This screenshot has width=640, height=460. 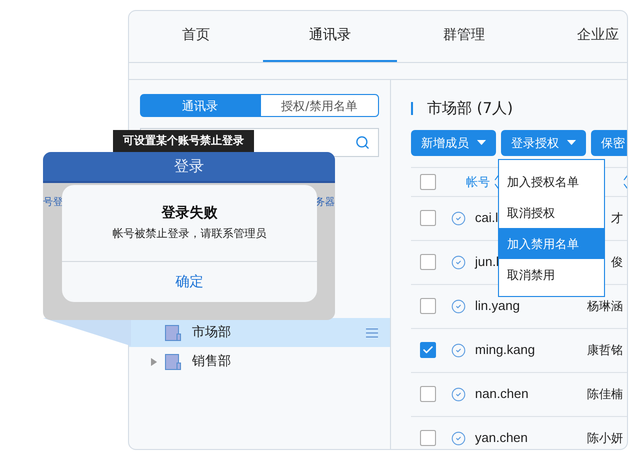 I want to click on confirm-button: 确定, so click(x=190, y=282).